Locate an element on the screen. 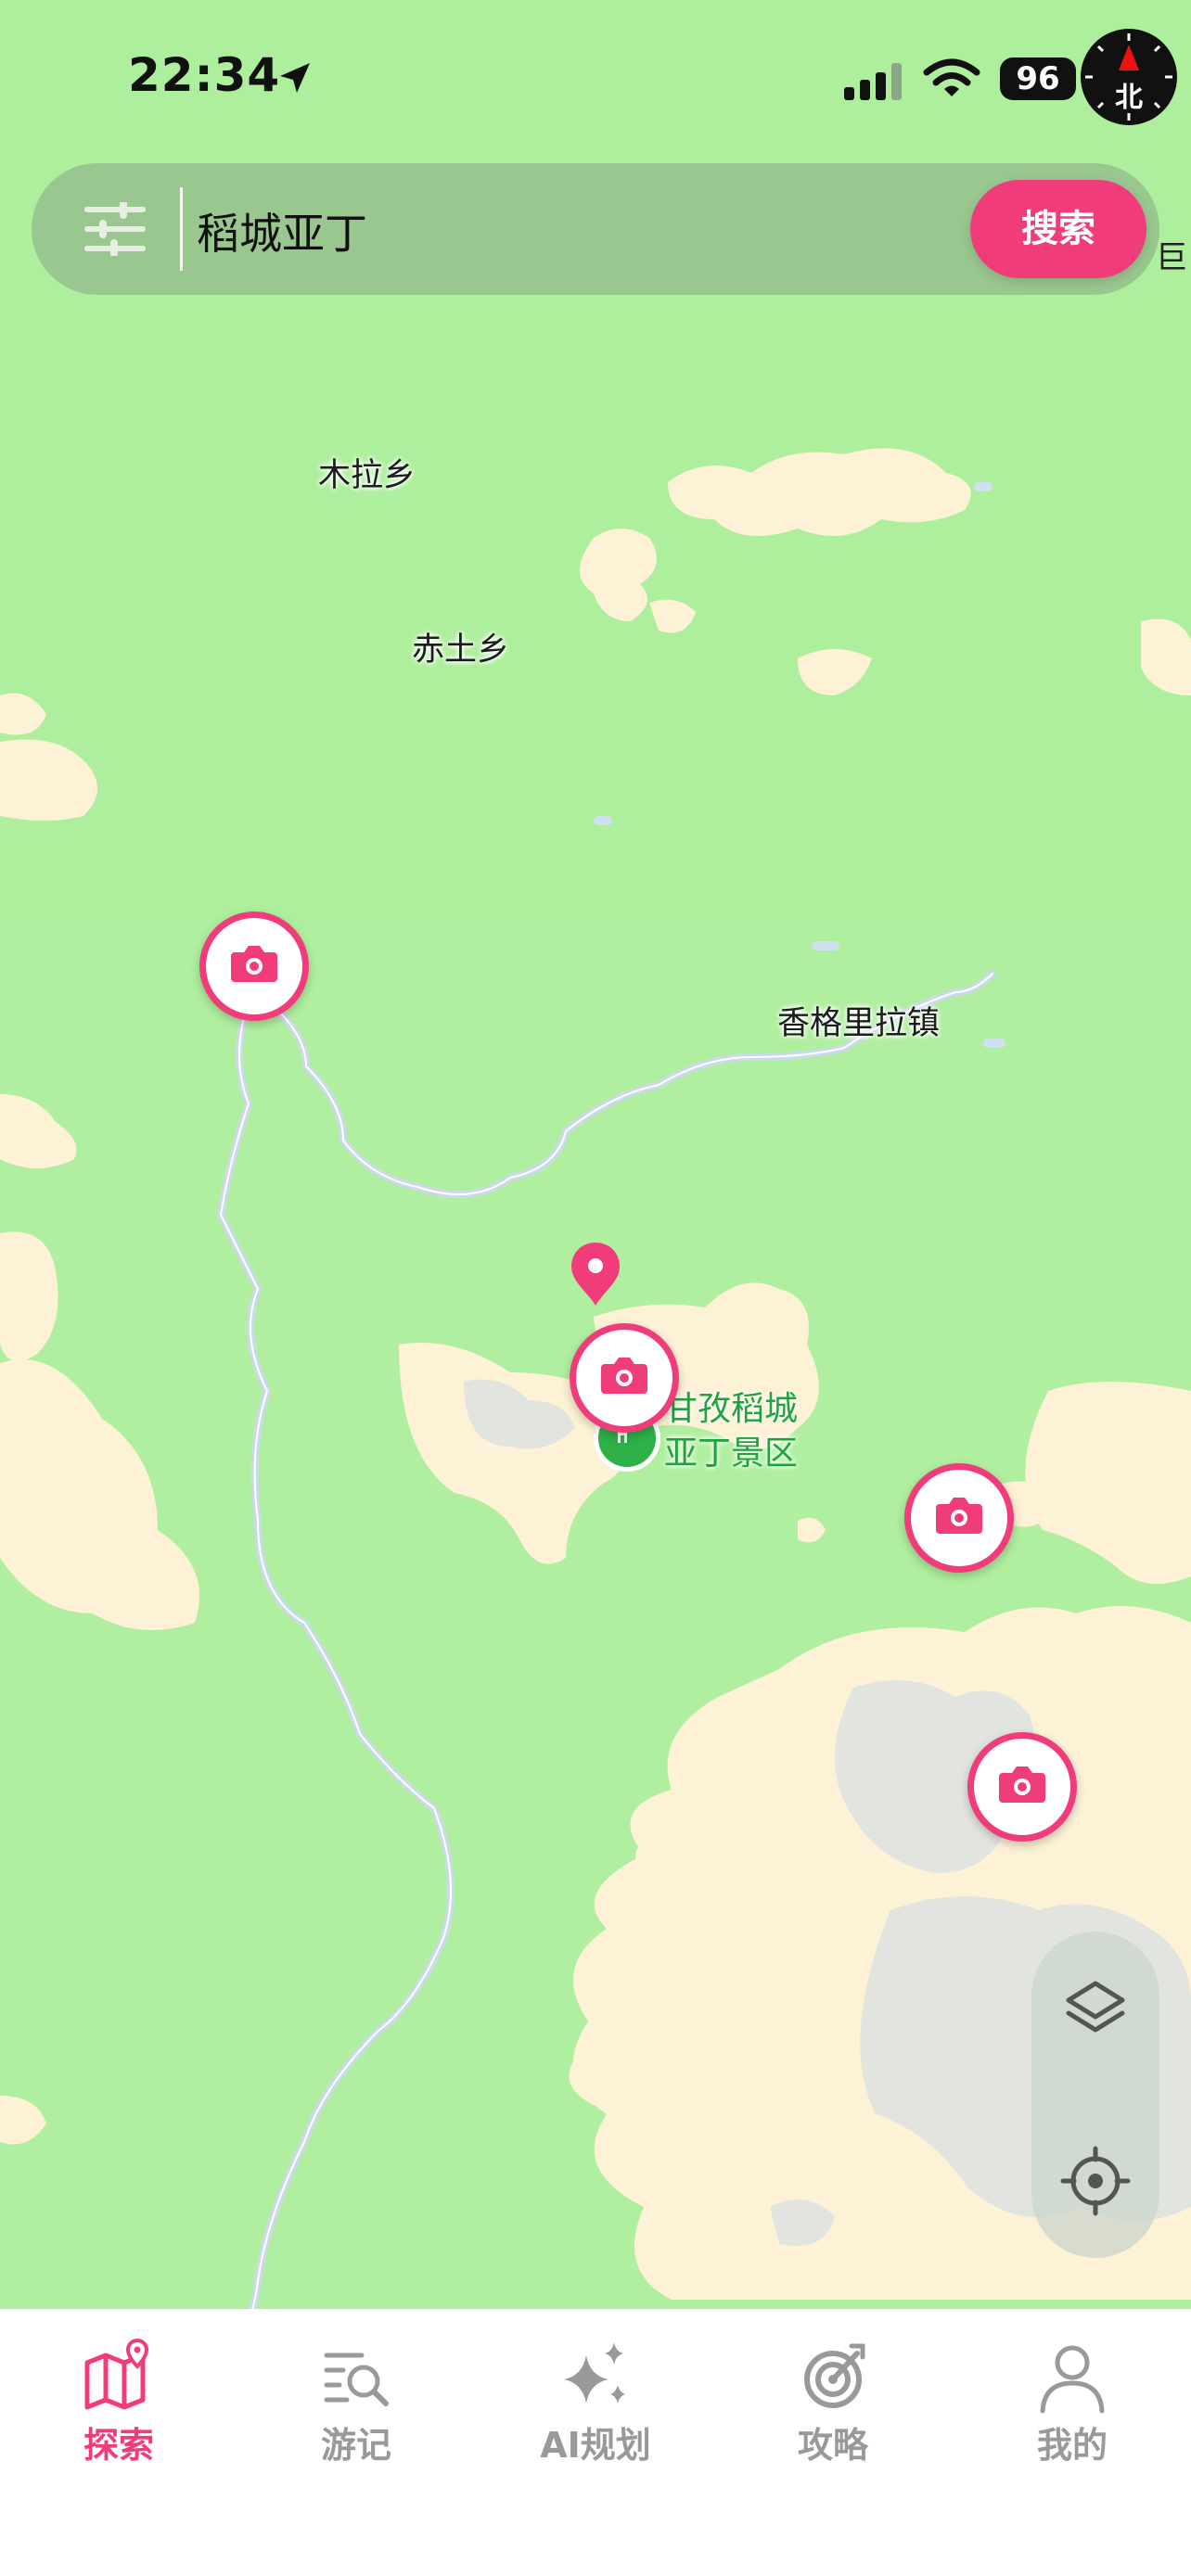 Image resolution: width=1191 pixels, height=2576 pixels. layers-icon is located at coordinates (1095, 2007).